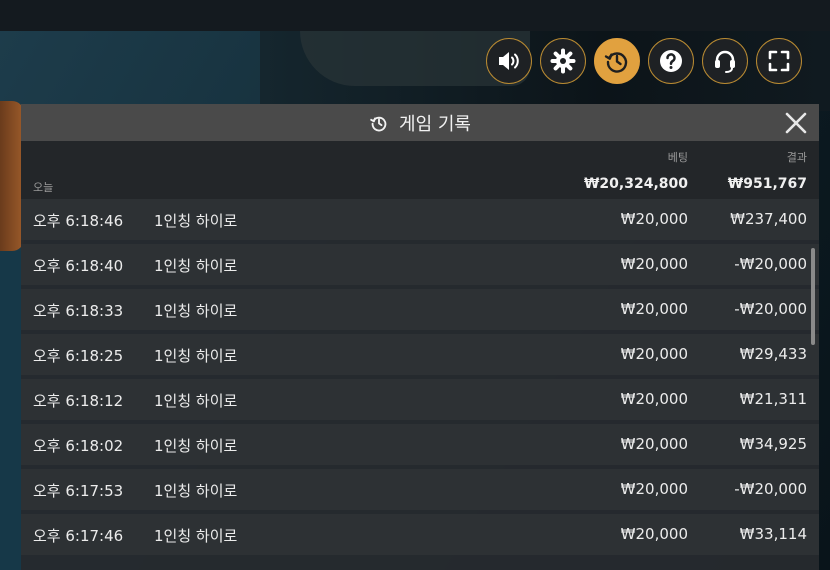 The image size is (830, 570). Describe the element at coordinates (78, 491) in the screenshot. I see `row-time: 오후 6:17:53` at that location.